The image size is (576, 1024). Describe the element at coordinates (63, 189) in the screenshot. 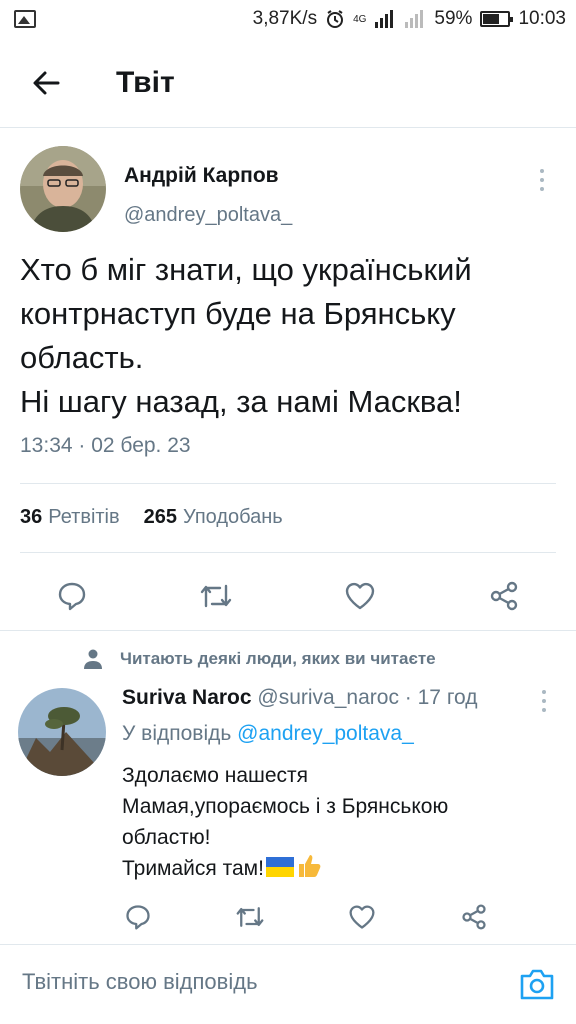

I see `author-avatar` at that location.